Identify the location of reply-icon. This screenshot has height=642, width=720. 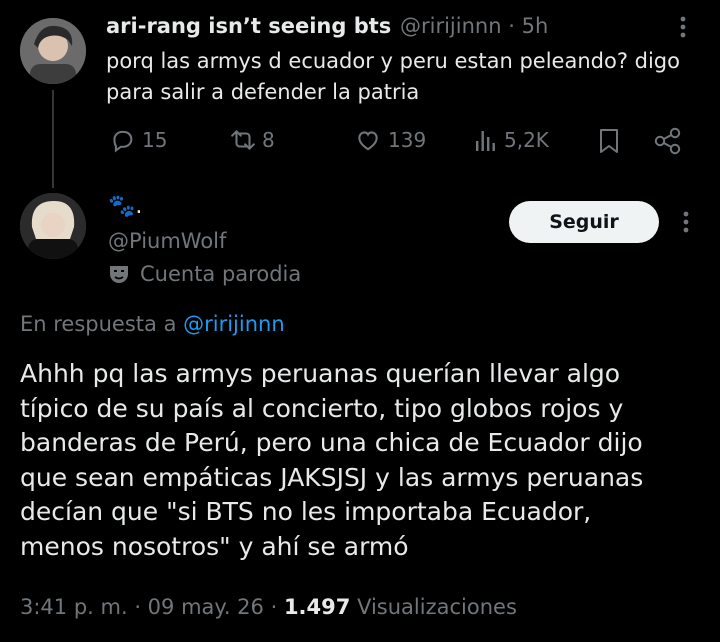
(123, 141).